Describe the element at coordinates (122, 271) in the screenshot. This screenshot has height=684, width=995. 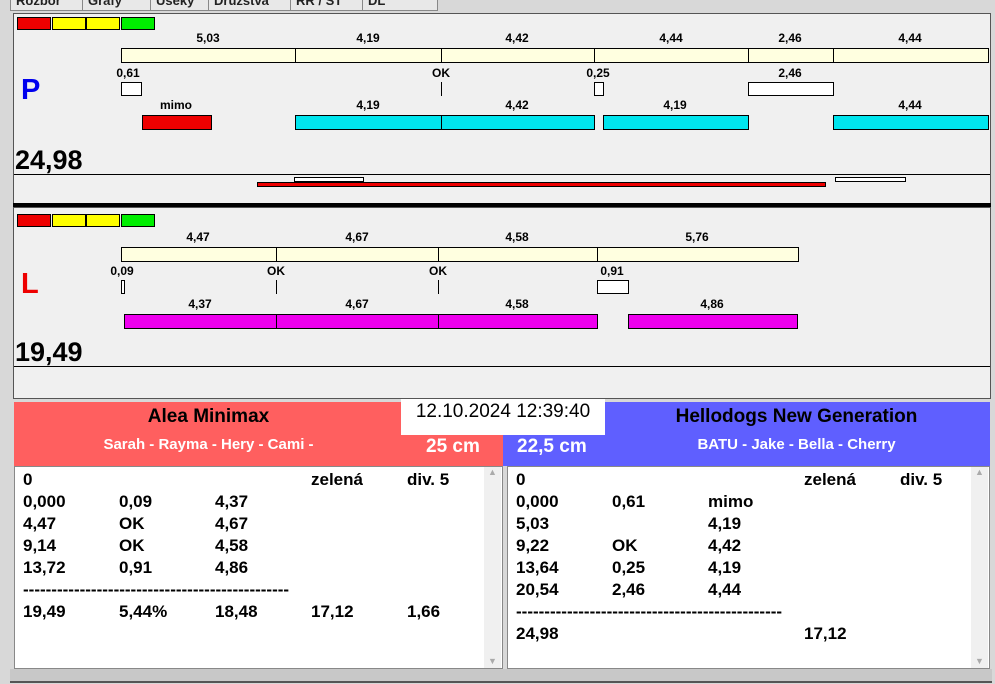
I see `fault-label: 0,09` at that location.